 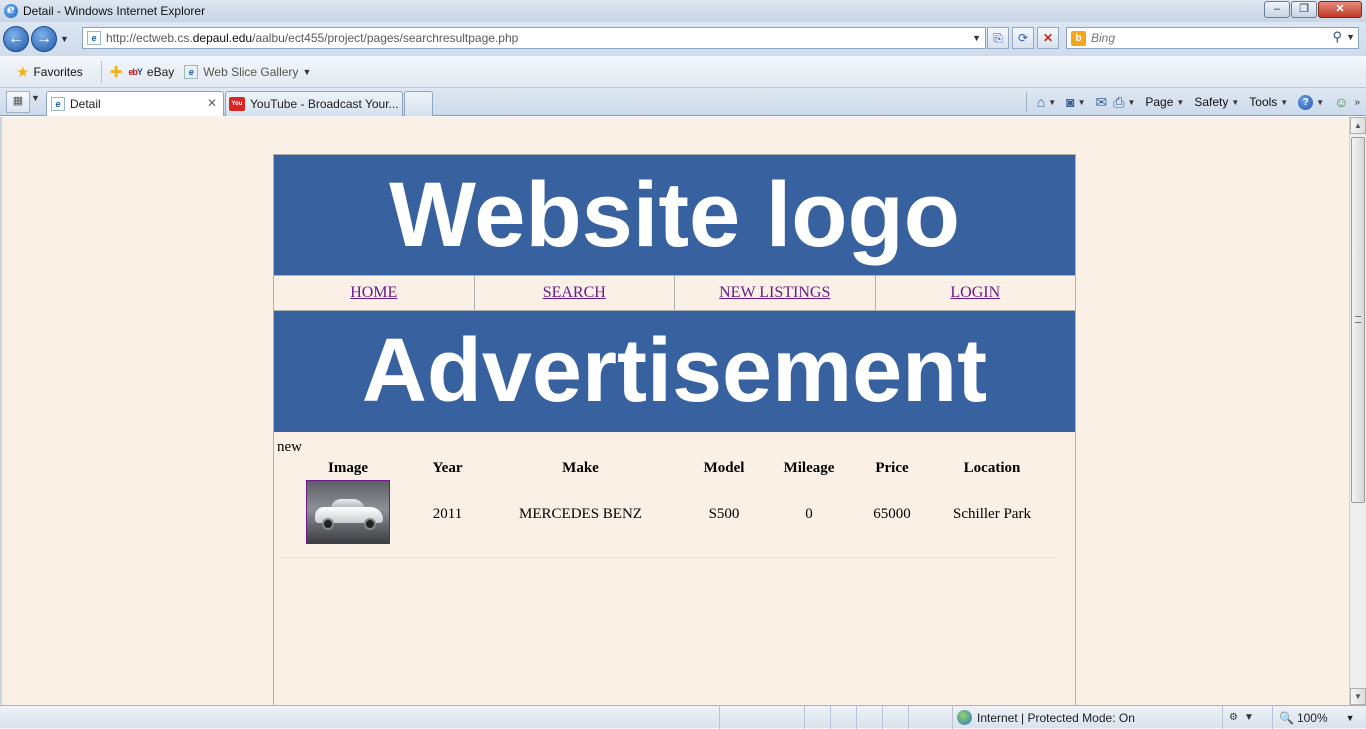 I want to click on window-controls: ‒ ❐ ✕, so click(x=1313, y=9).